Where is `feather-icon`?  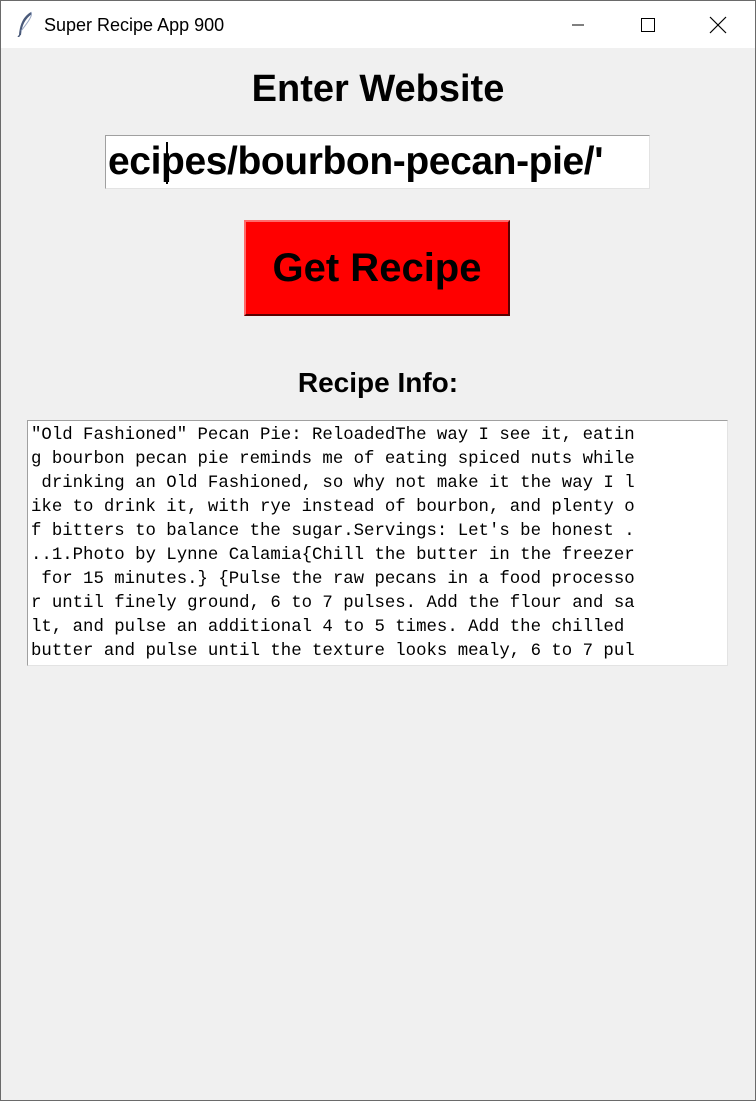 feather-icon is located at coordinates (24, 24).